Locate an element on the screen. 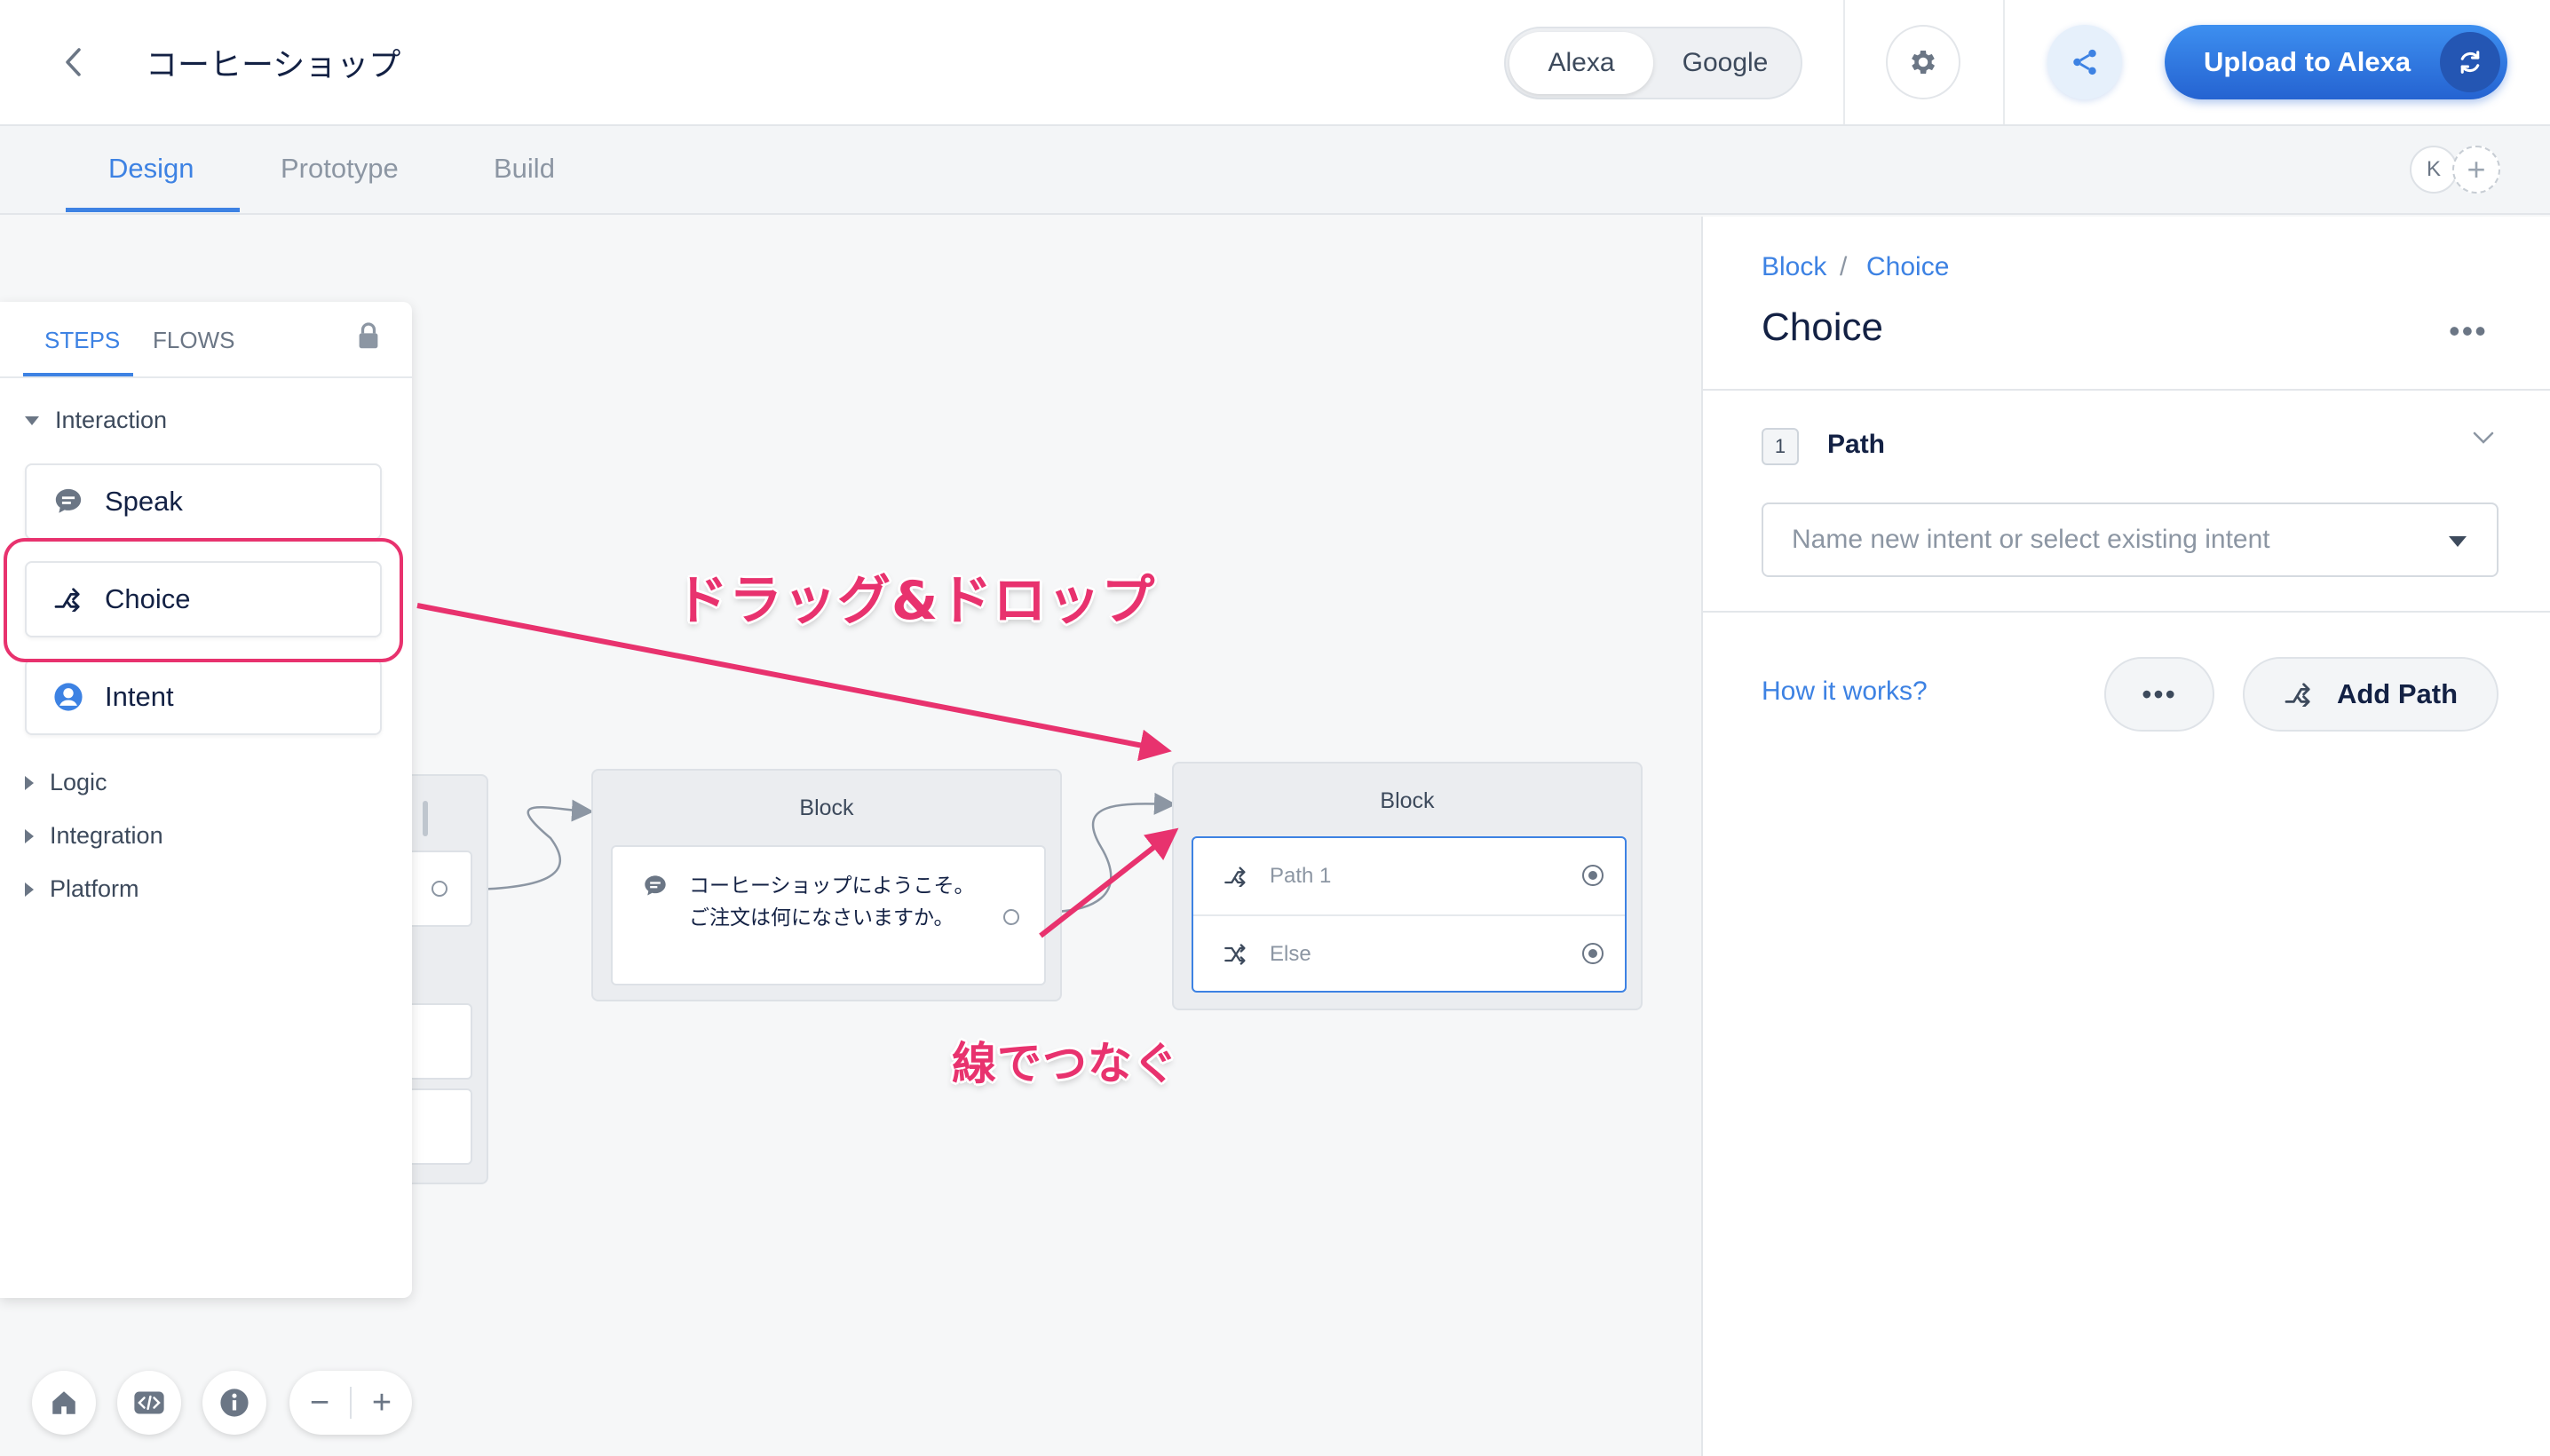 The width and height of the screenshot is (2550, 1456). info-button is located at coordinates (234, 1403).